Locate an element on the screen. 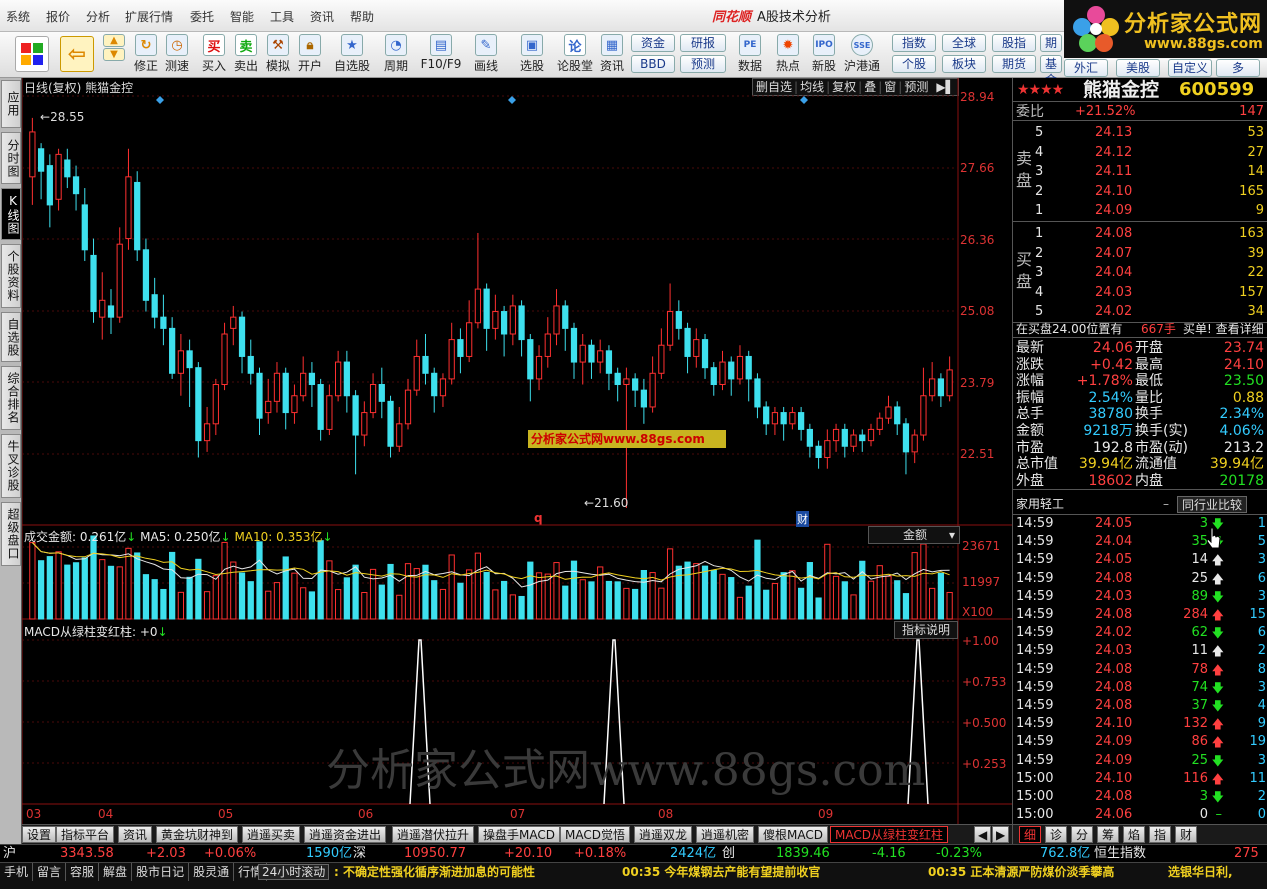 This screenshot has height=889, width=1267. quote-tab: 分 is located at coordinates (1082, 834).